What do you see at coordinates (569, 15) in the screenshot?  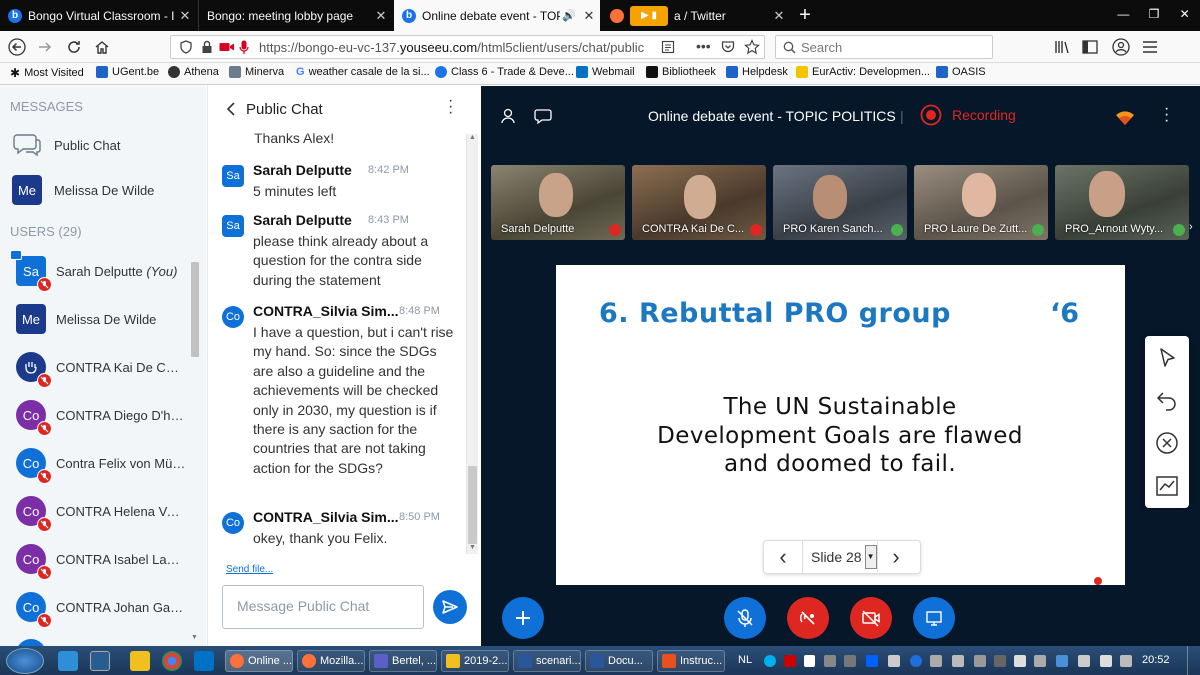 I see `speaker-icon: 🔊` at bounding box center [569, 15].